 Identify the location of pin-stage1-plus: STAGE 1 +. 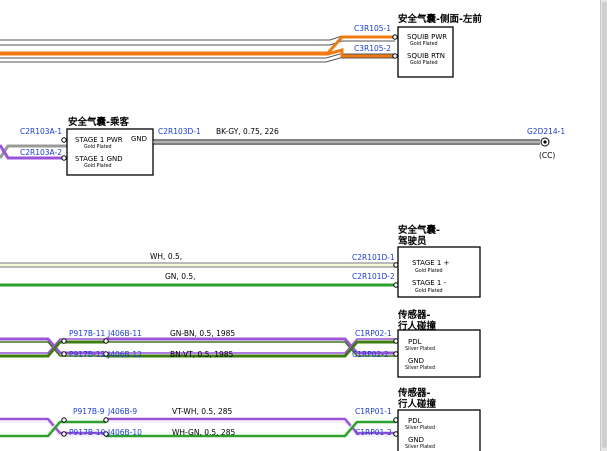
(431, 263).